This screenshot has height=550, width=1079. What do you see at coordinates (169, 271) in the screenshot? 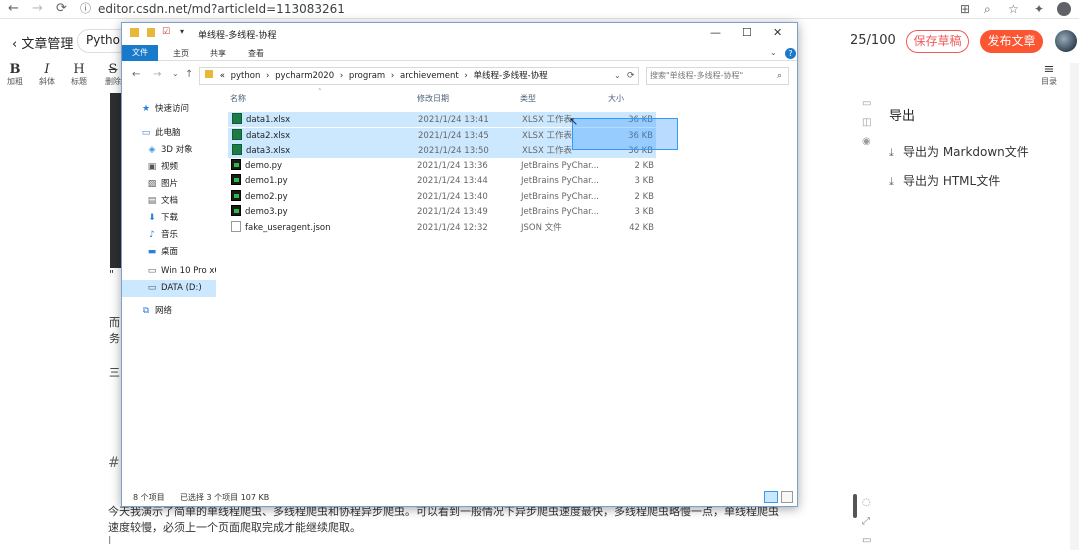
I see `nav-item: ▭ Win 10 Pro x6` at bounding box center [169, 271].